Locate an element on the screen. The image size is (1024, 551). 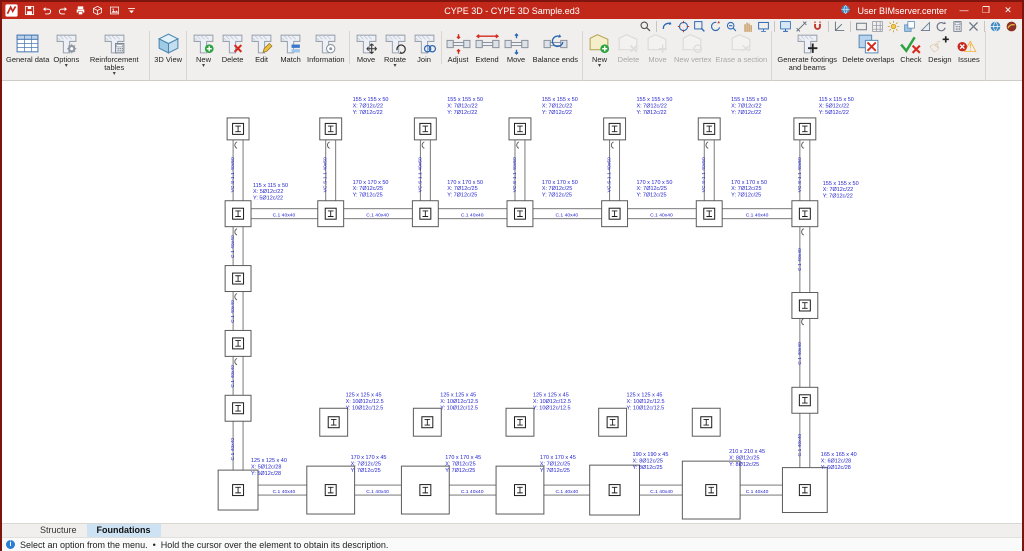
menu-down-icon is located at coordinates (131, 11).